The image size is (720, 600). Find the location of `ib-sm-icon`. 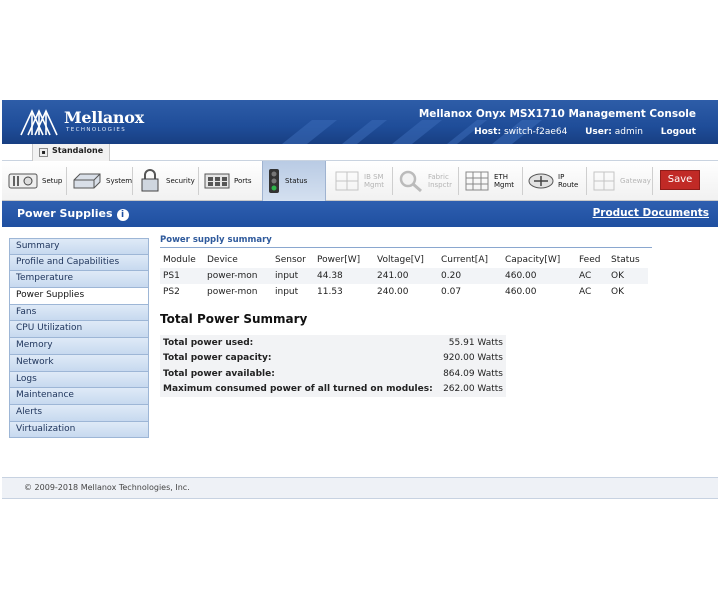

ib-sm-icon is located at coordinates (347, 181).